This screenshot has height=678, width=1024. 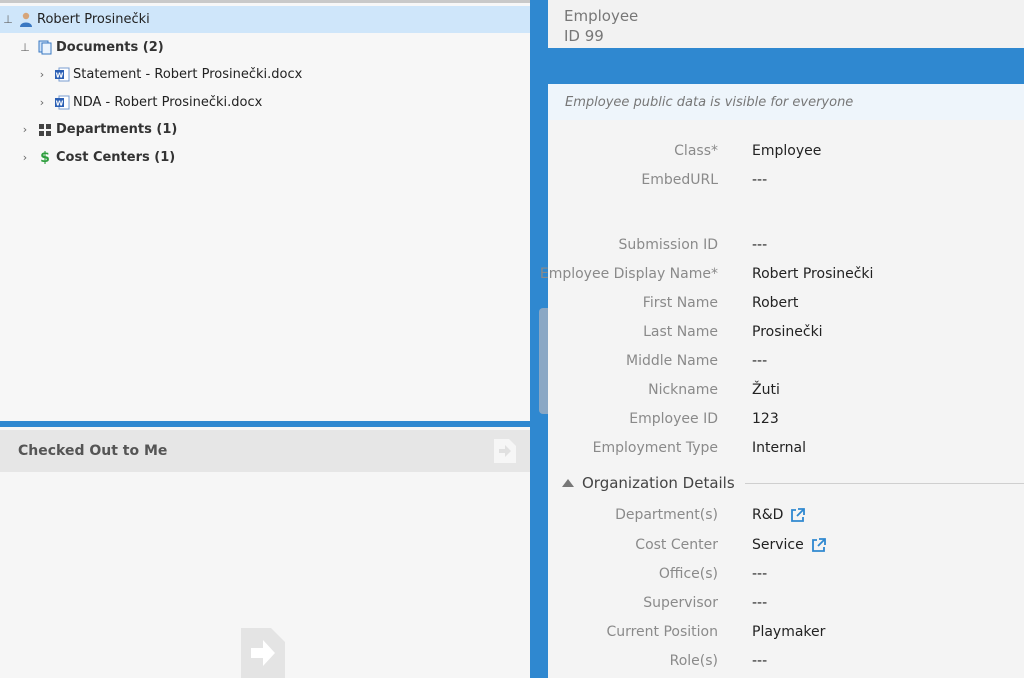 I want to click on prop-value: R&D, so click(x=779, y=515).